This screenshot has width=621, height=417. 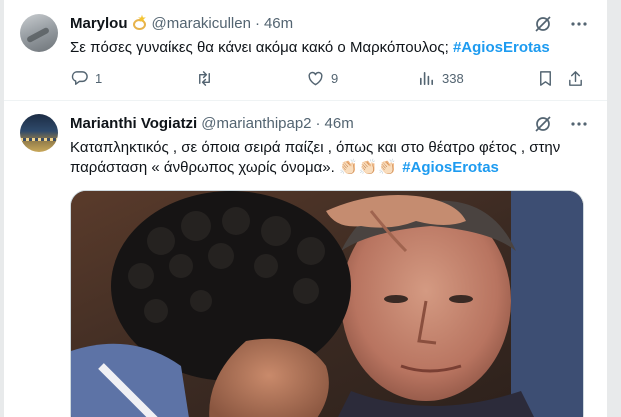 I want to click on user-handle: @marakicullen, so click(x=201, y=23).